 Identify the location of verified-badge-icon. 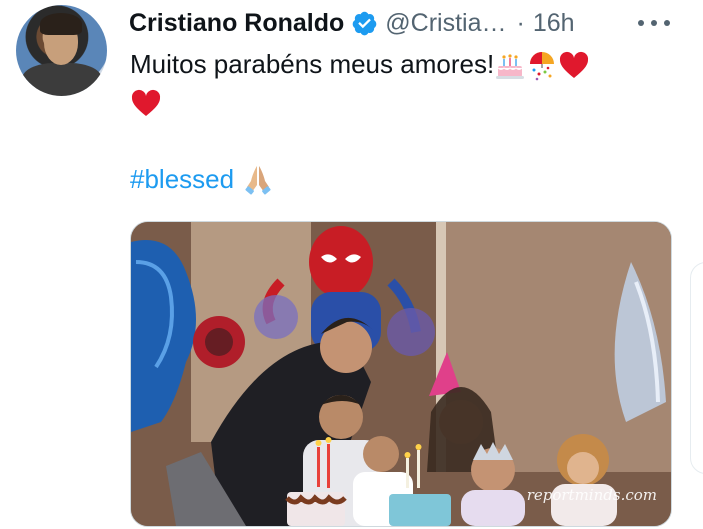
(364, 23).